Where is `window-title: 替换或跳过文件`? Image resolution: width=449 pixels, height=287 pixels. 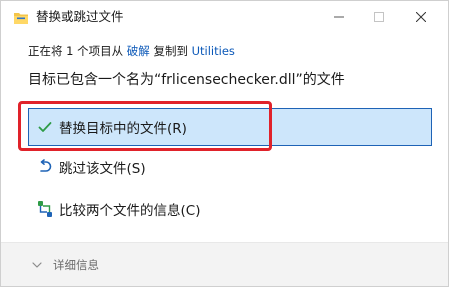 window-title: 替换或跳过文件 is located at coordinates (80, 16).